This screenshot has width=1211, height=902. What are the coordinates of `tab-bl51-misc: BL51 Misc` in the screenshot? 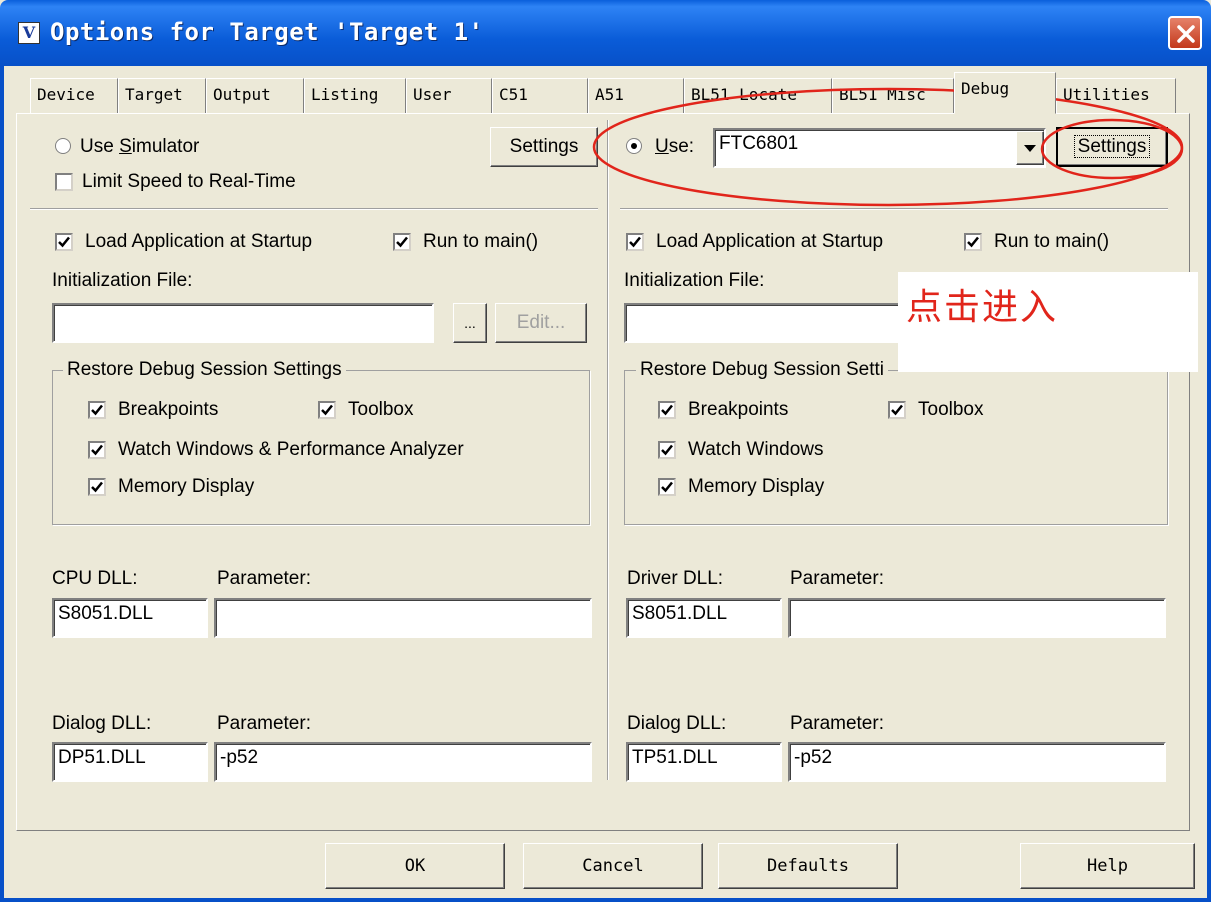 It's located at (893, 96).